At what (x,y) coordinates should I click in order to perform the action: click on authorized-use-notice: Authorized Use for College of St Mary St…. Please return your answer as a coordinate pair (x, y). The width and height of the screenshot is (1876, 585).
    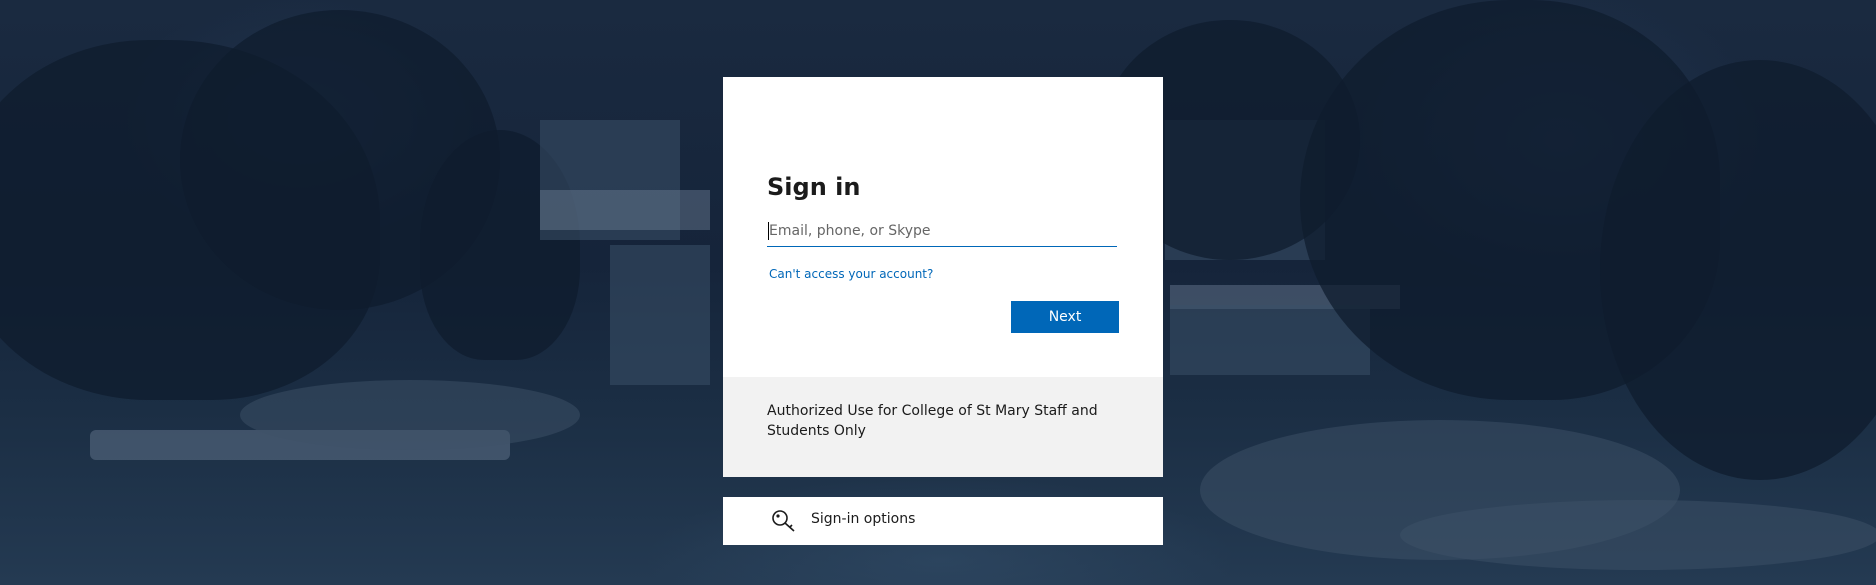
    Looking at the image, I should click on (943, 427).